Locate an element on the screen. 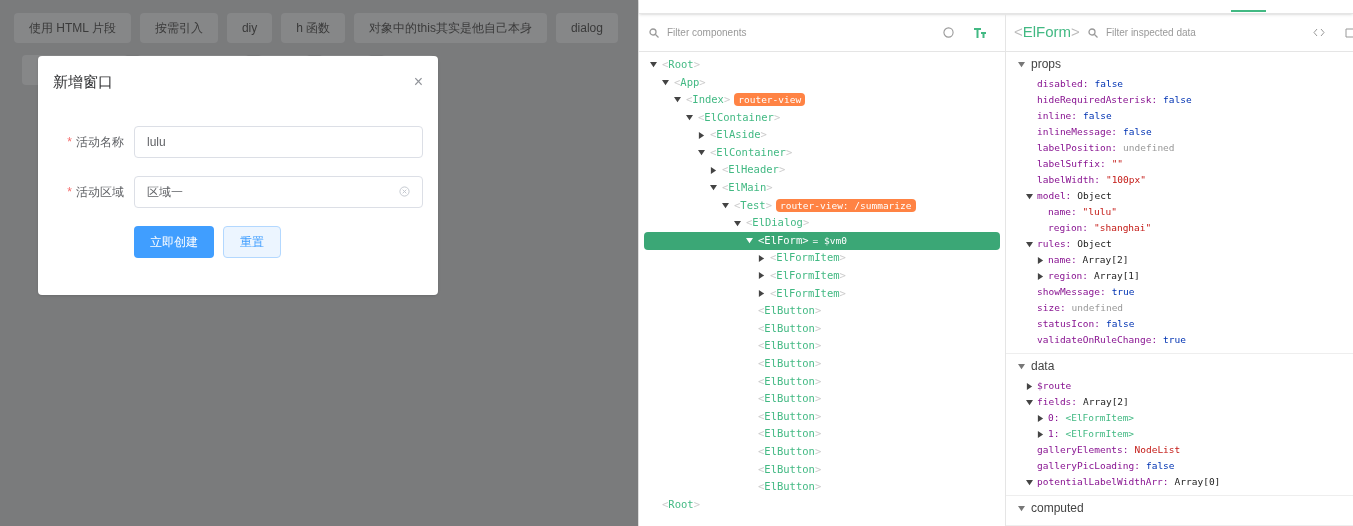 The width and height of the screenshot is (1353, 526). dialog-title: 新增窗口 is located at coordinates (83, 82).